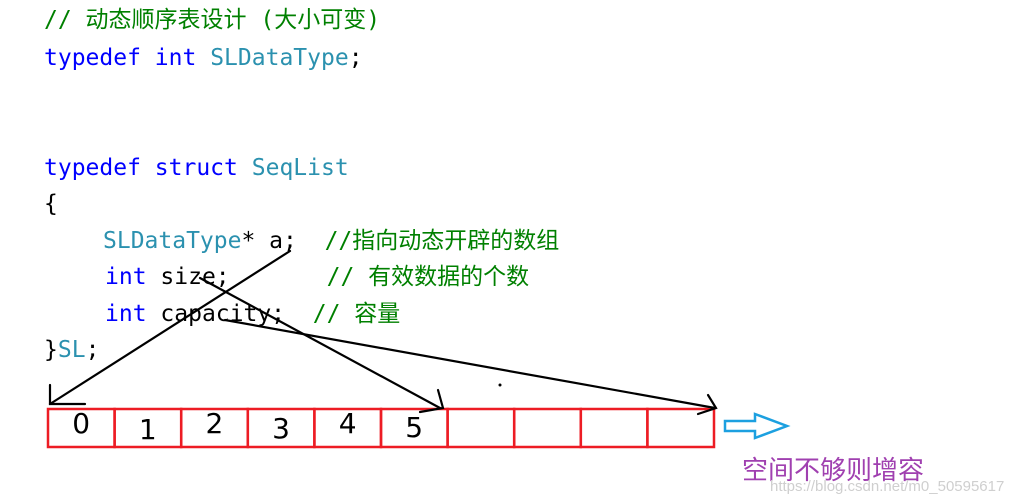  Describe the element at coordinates (214, 423) in the screenshot. I see `array-cell-value: 2` at that location.